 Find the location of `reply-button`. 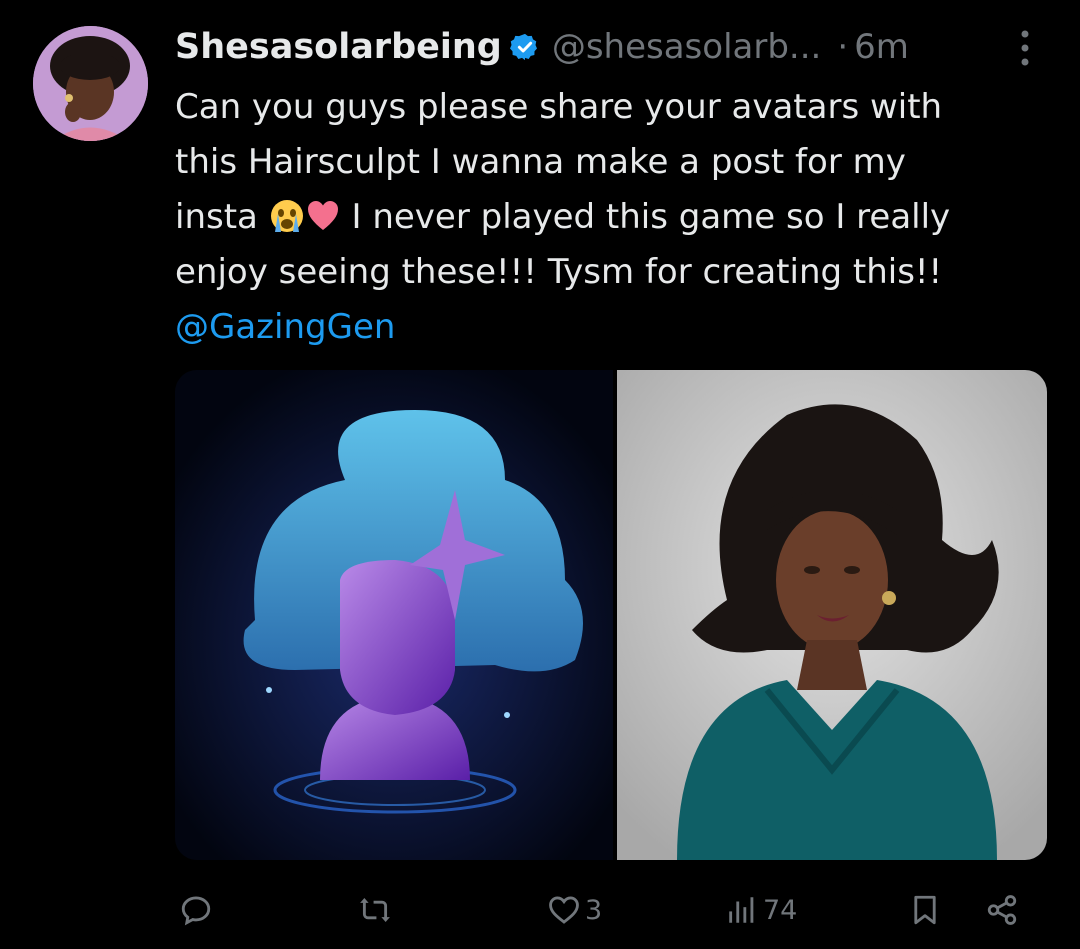

reply-button is located at coordinates (198, 910).